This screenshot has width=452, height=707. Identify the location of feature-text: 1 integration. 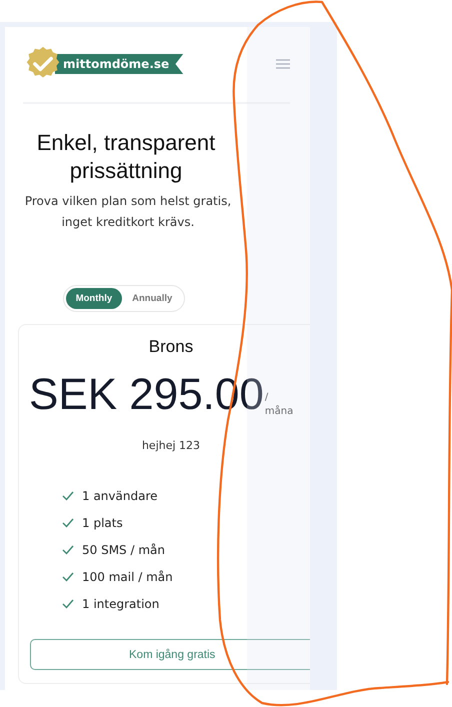
(121, 603).